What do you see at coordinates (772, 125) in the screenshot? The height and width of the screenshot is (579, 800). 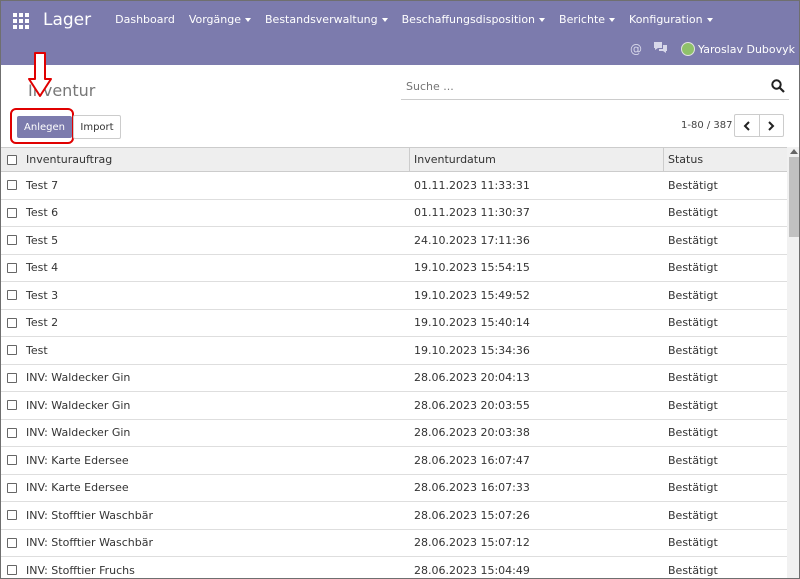 I see `pager-next-button` at bounding box center [772, 125].